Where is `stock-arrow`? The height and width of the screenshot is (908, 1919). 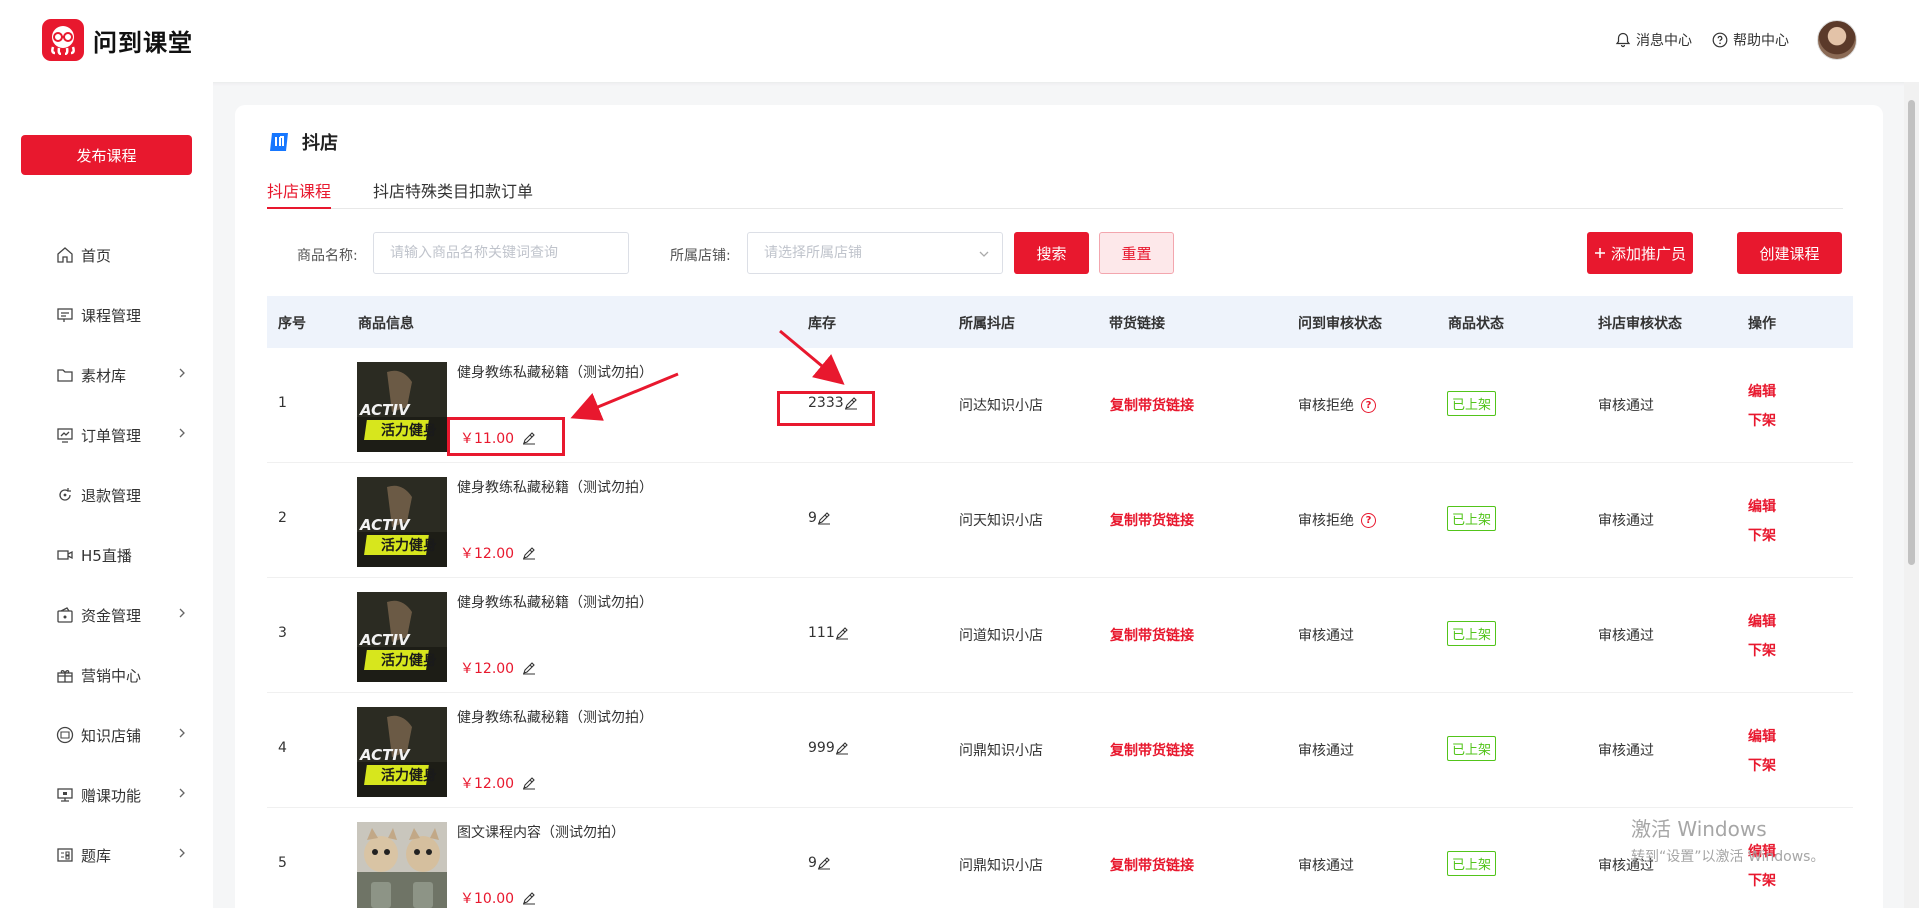 stock-arrow is located at coordinates (812, 357).